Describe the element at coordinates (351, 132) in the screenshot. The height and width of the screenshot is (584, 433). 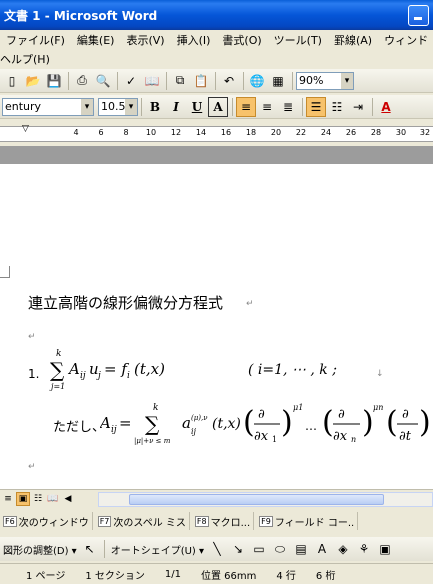
I see `ruler-label: 26` at that location.